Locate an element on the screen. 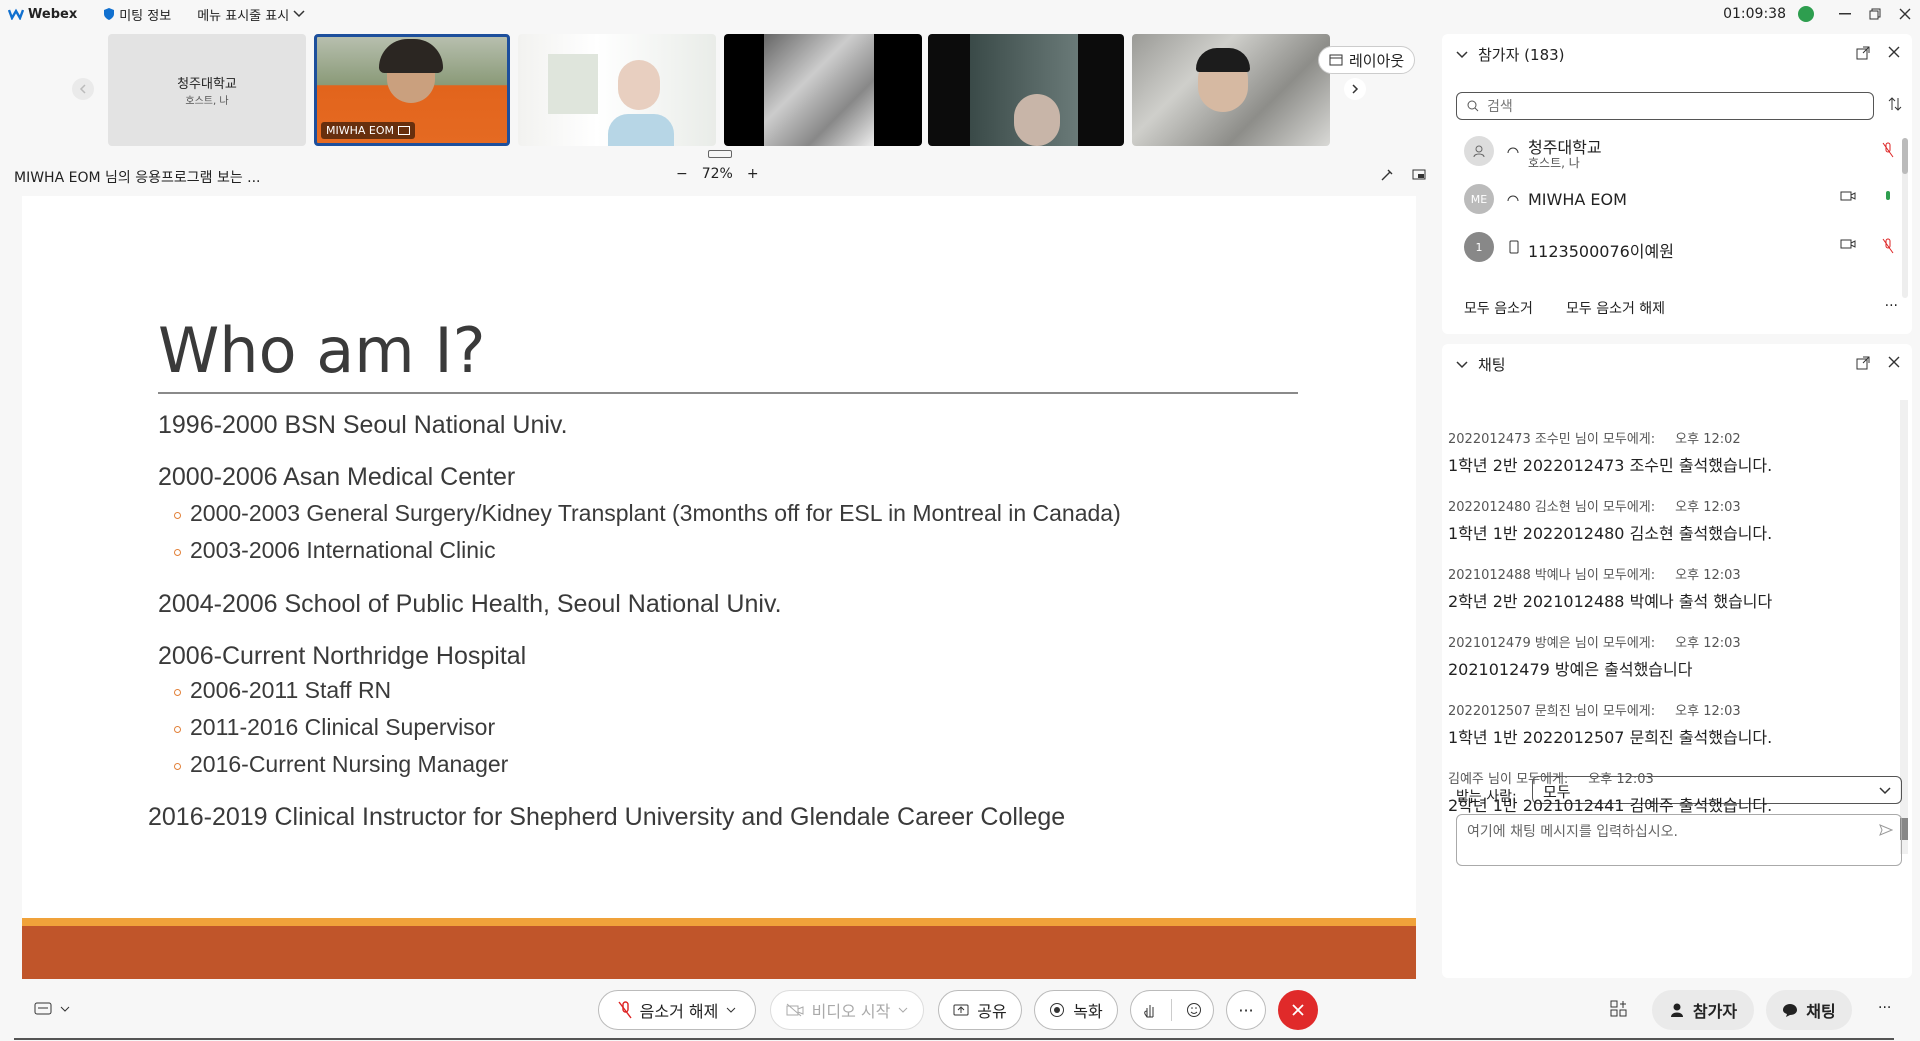  raise-hand-icon is located at coordinates (1150, 1010).